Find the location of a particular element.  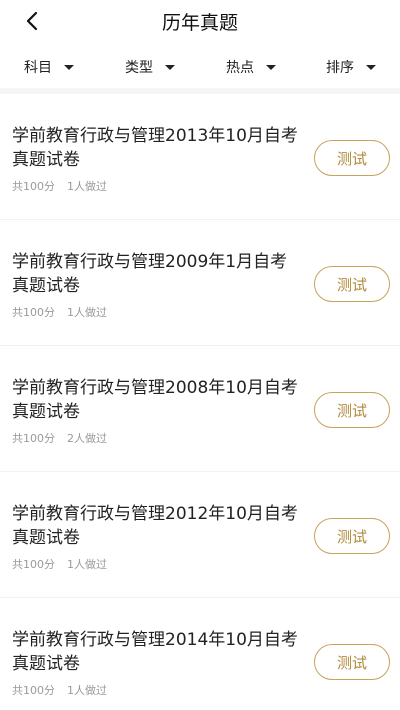

item-title: 学前教育行政与管理2012年10月自考真题试卷 is located at coordinates (155, 526).